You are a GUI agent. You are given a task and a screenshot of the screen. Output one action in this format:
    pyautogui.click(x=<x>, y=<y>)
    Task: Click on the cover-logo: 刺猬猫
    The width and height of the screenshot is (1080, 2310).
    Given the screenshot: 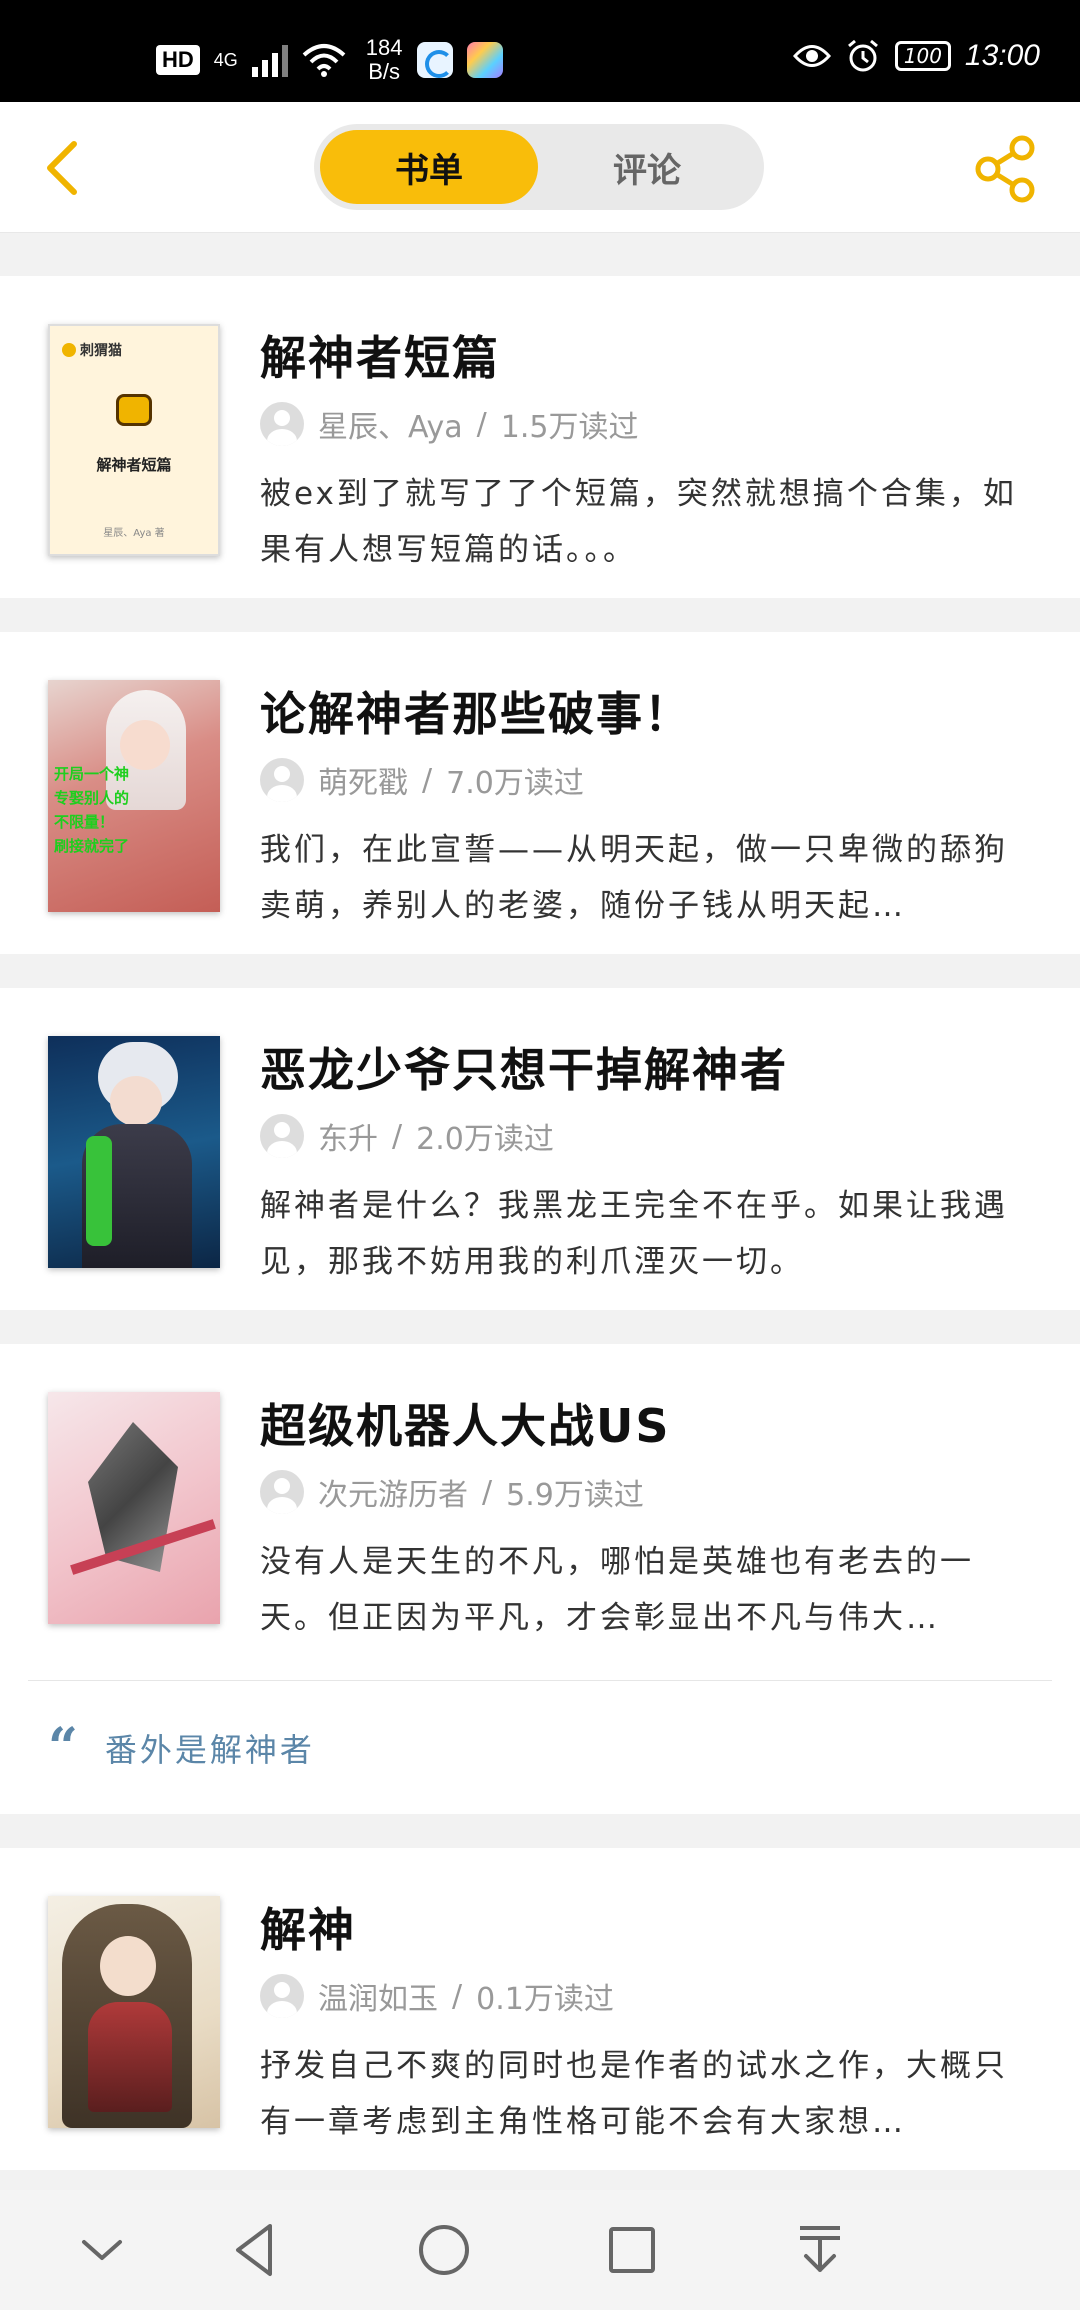 What is the action you would take?
    pyautogui.click(x=101, y=351)
    